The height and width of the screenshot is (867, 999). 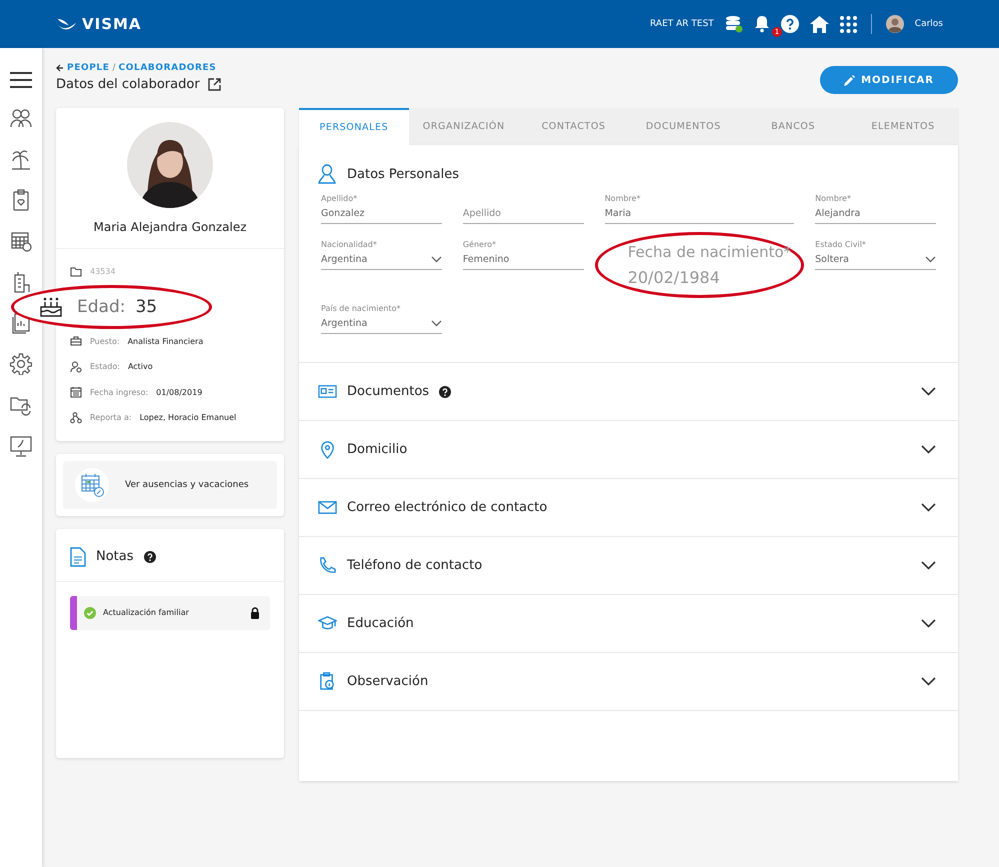 I want to click on pencil-icon, so click(x=850, y=80).